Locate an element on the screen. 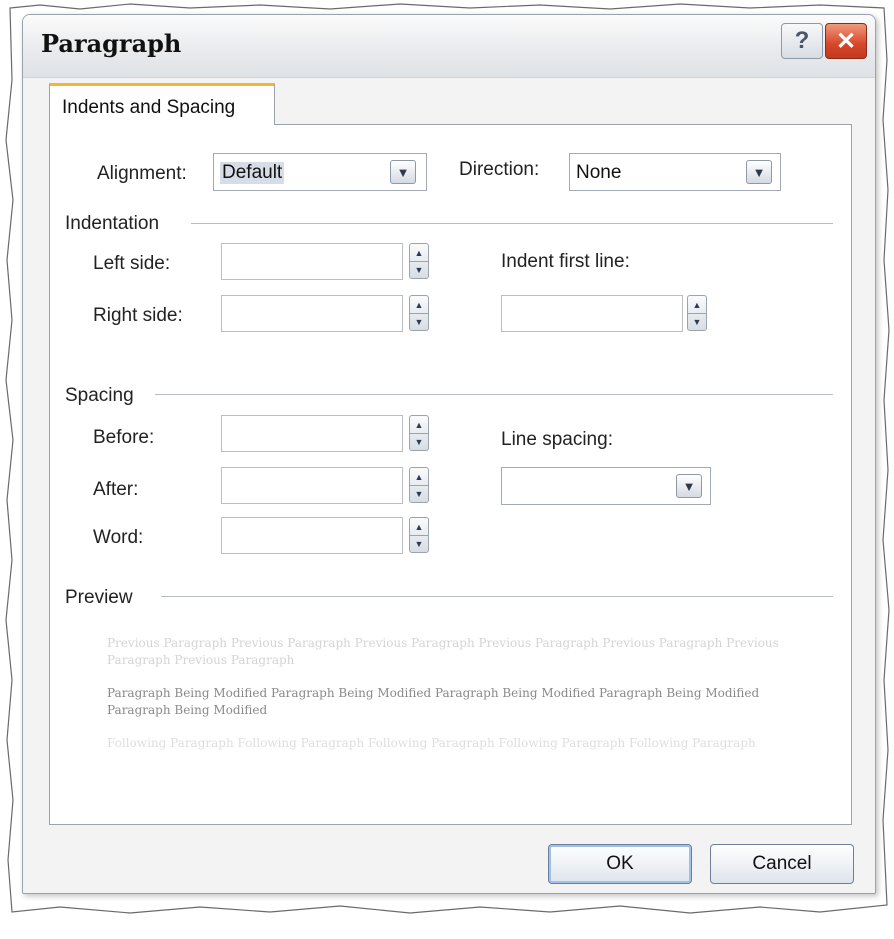  direction-select: None ▼ is located at coordinates (675, 172).